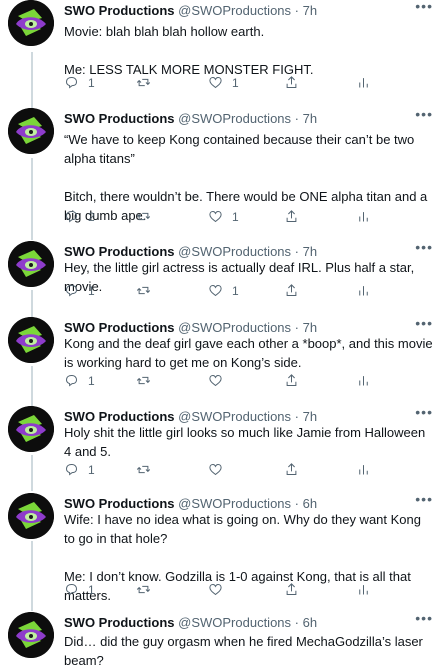  What do you see at coordinates (79, 216) in the screenshot?
I see `reply-button: 2` at bounding box center [79, 216].